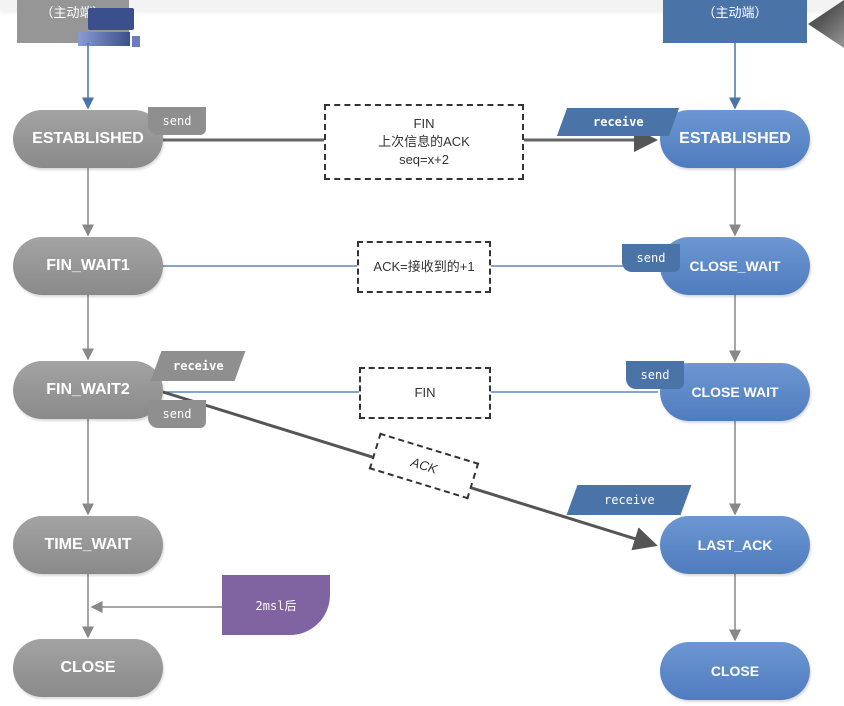 This screenshot has height=706, width=844. What do you see at coordinates (198, 366) in the screenshot?
I see `receive-tag-fin-wait2: receive` at bounding box center [198, 366].